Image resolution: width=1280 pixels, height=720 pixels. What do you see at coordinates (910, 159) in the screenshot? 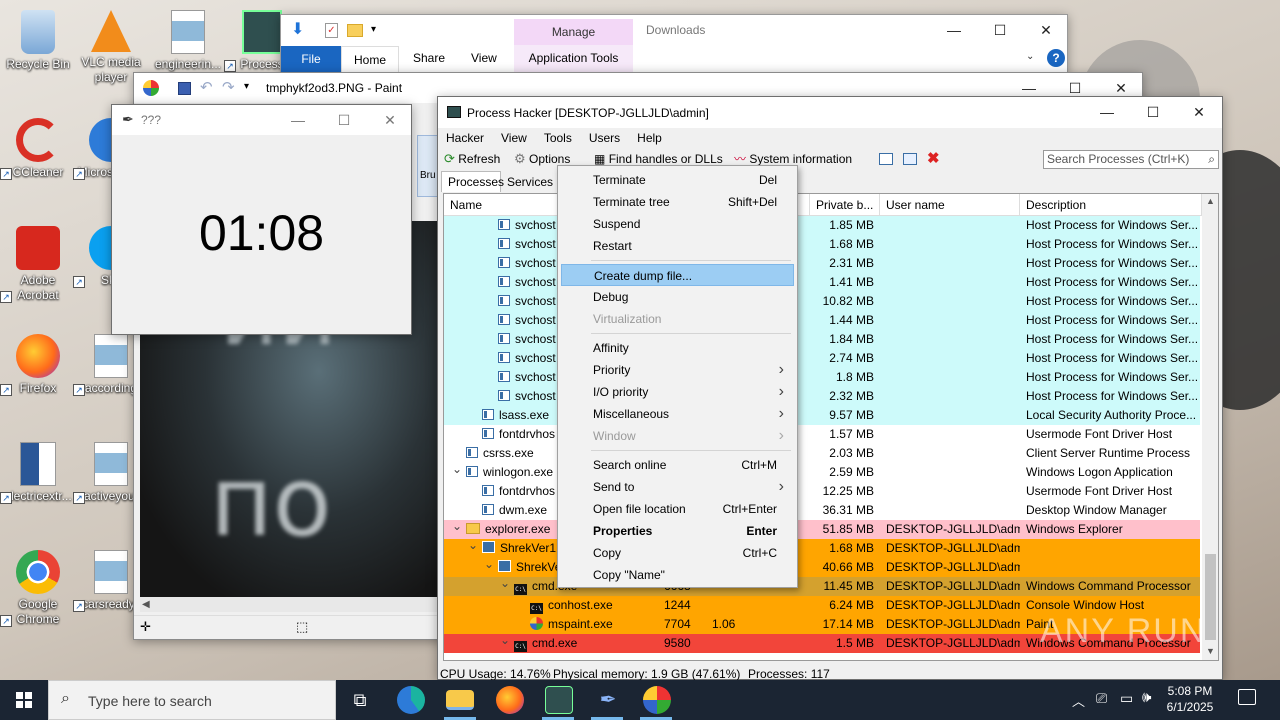
I see `find-window-icon` at bounding box center [910, 159].